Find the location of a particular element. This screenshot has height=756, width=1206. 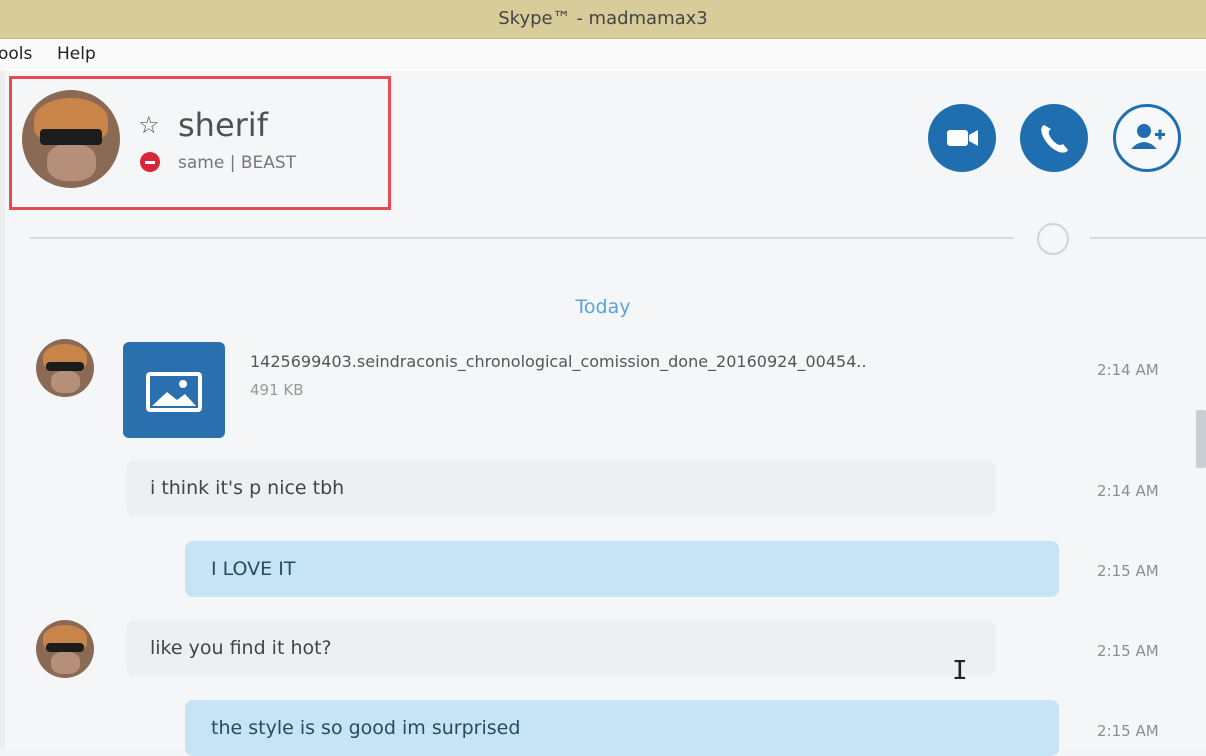

incoming-message: like you find it hot? is located at coordinates (561, 648).